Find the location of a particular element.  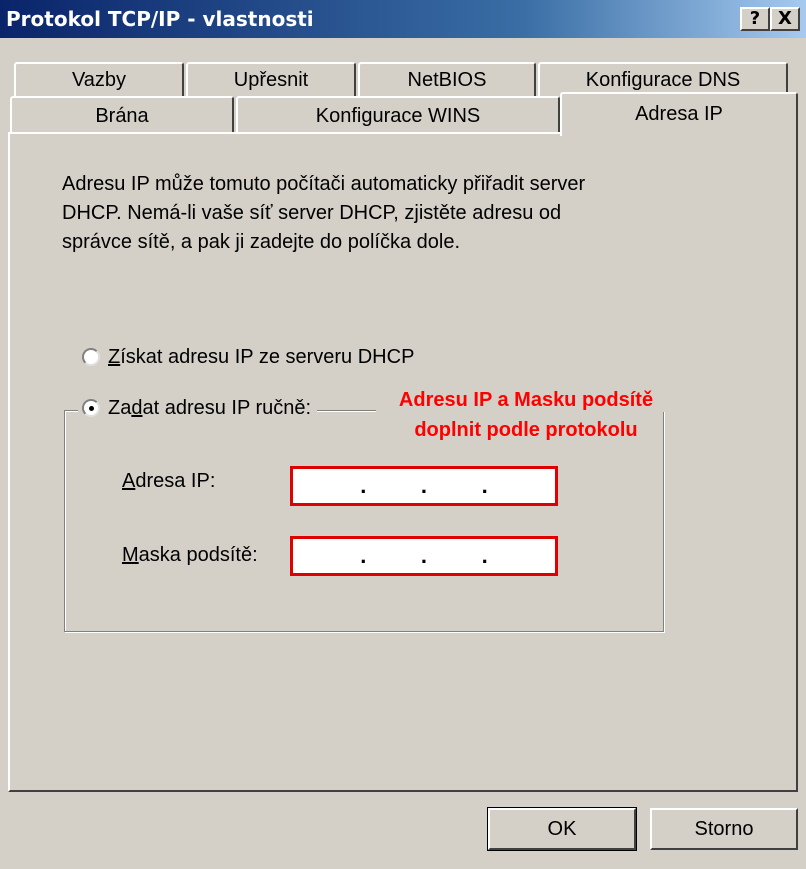

annotation-line-1: Adresu IP a Masku podsítě is located at coordinates (526, 400).